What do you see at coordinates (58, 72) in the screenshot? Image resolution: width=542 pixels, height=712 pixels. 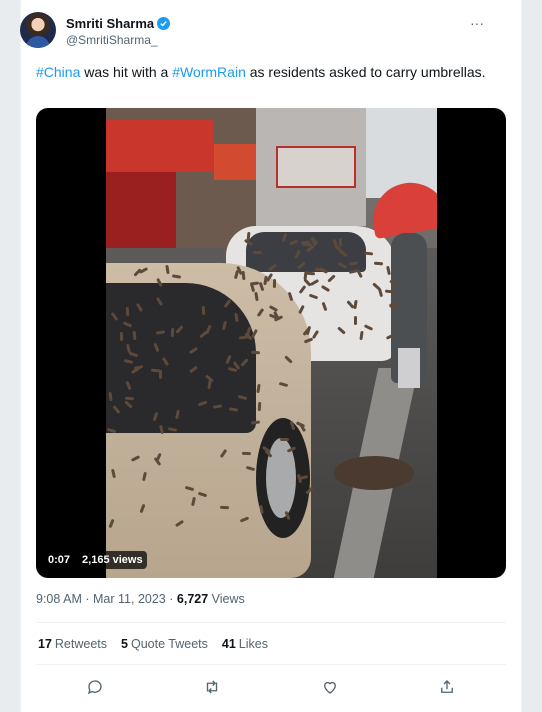 I see `hashtag-china-link: #China` at bounding box center [58, 72].